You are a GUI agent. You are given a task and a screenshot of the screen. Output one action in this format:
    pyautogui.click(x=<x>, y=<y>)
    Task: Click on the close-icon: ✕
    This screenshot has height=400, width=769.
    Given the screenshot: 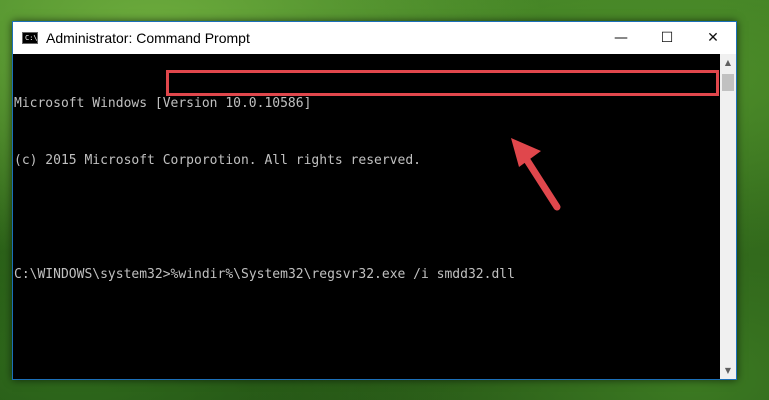 What is the action you would take?
    pyautogui.click(x=713, y=38)
    